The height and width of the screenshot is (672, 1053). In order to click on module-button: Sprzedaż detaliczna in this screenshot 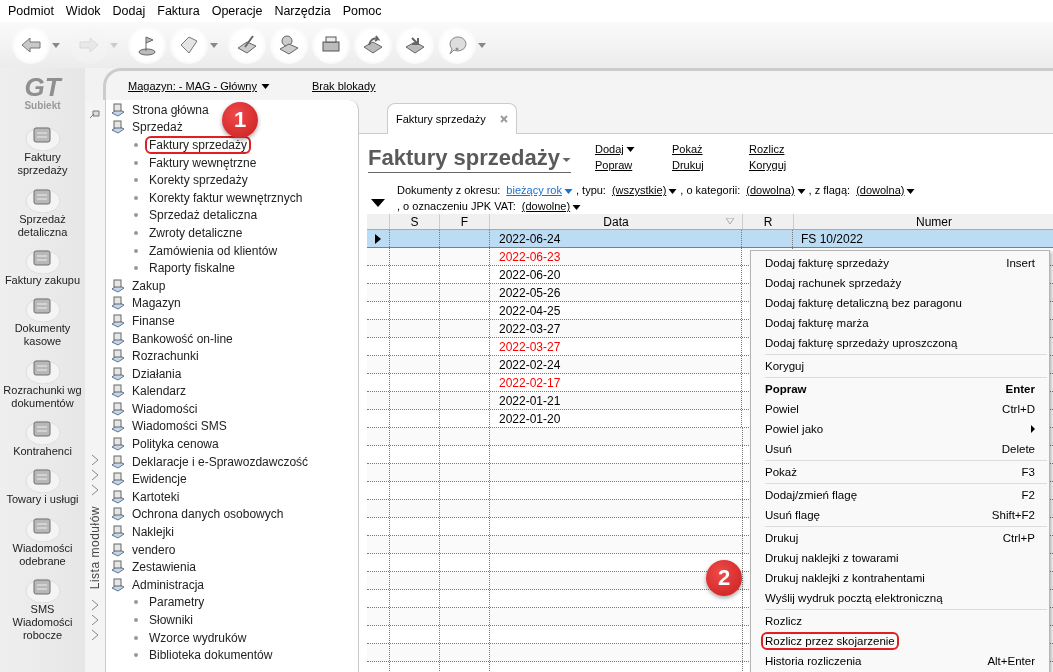, I will do `click(42, 210)`.